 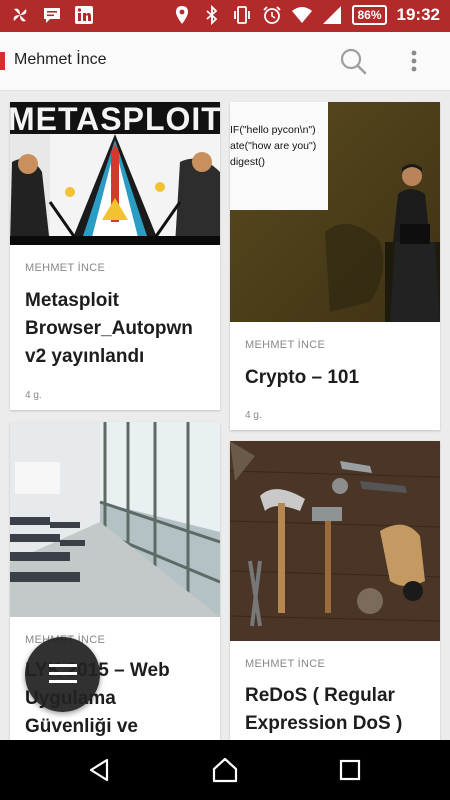 I want to click on article-image-tools, so click(x=335, y=541).